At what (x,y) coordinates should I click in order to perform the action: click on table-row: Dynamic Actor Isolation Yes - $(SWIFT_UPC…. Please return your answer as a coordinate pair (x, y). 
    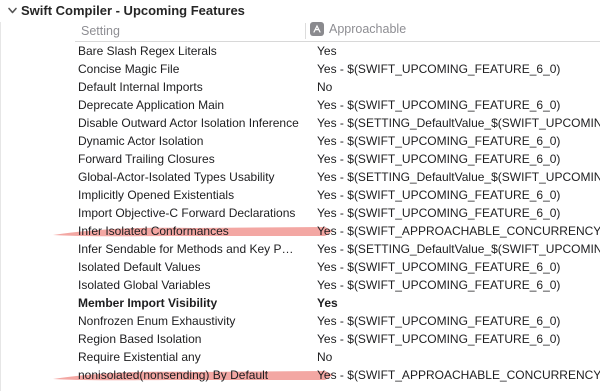
    Looking at the image, I should click on (337, 141).